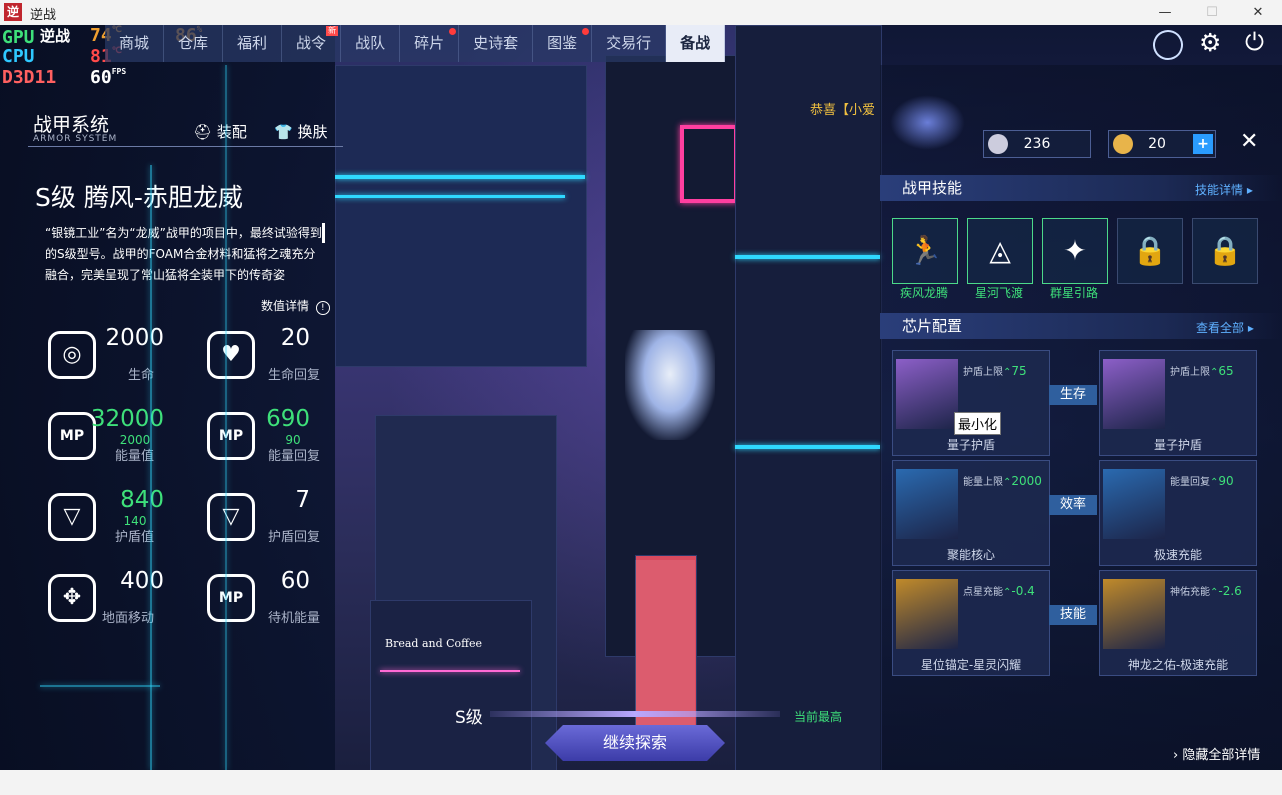 Image resolution: width=1282 pixels, height=795 pixels. What do you see at coordinates (430, 43) in the screenshot?
I see `nav-tab-5: 碎片` at bounding box center [430, 43].